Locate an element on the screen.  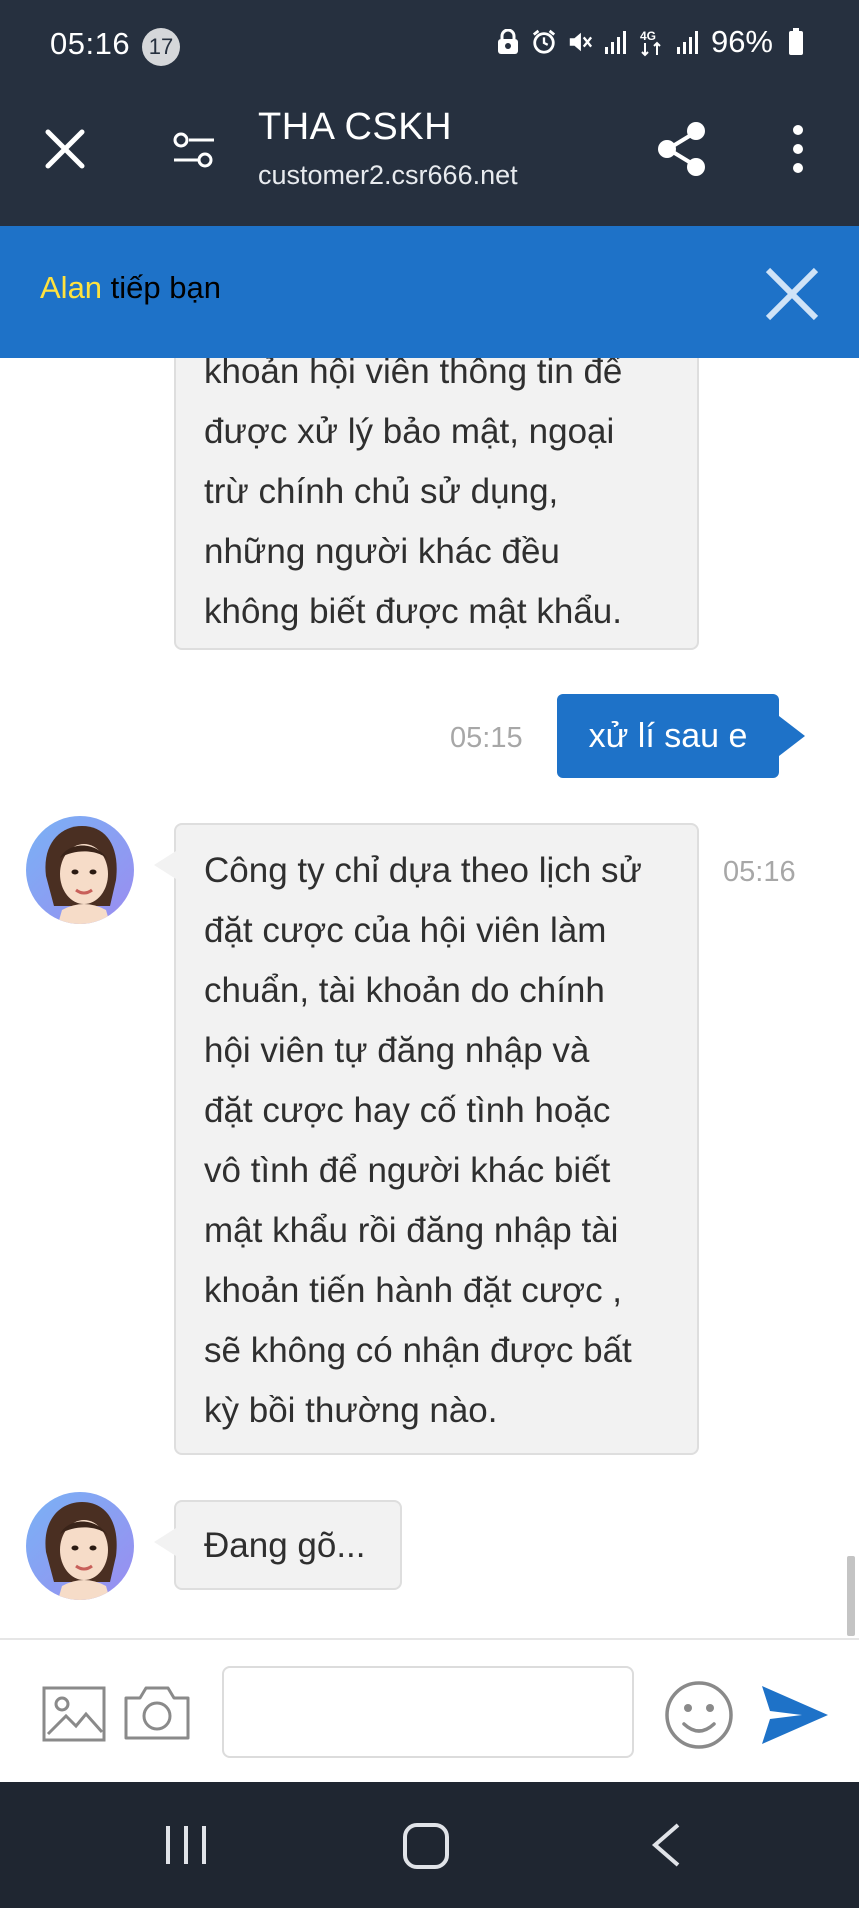
message-line: Công ty chỉ dựa theo lịch sử is located at coordinates (423, 870).